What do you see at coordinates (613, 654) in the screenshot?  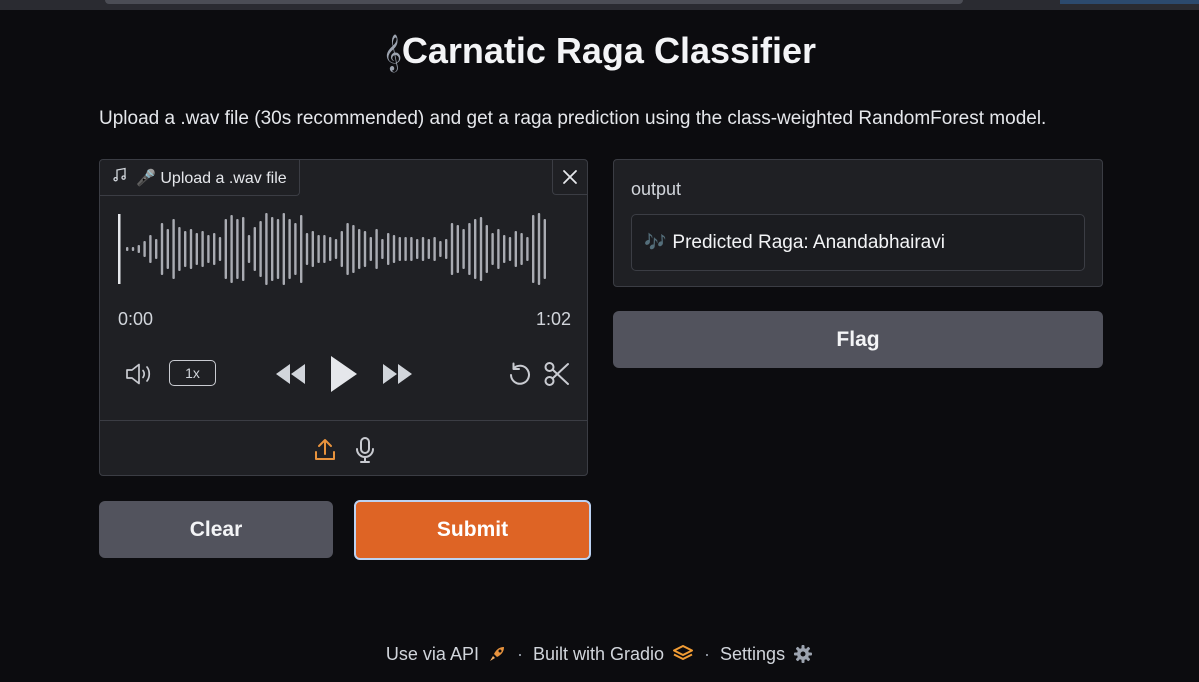 I see `built-with-gradio-link: Built with Gradio` at bounding box center [613, 654].